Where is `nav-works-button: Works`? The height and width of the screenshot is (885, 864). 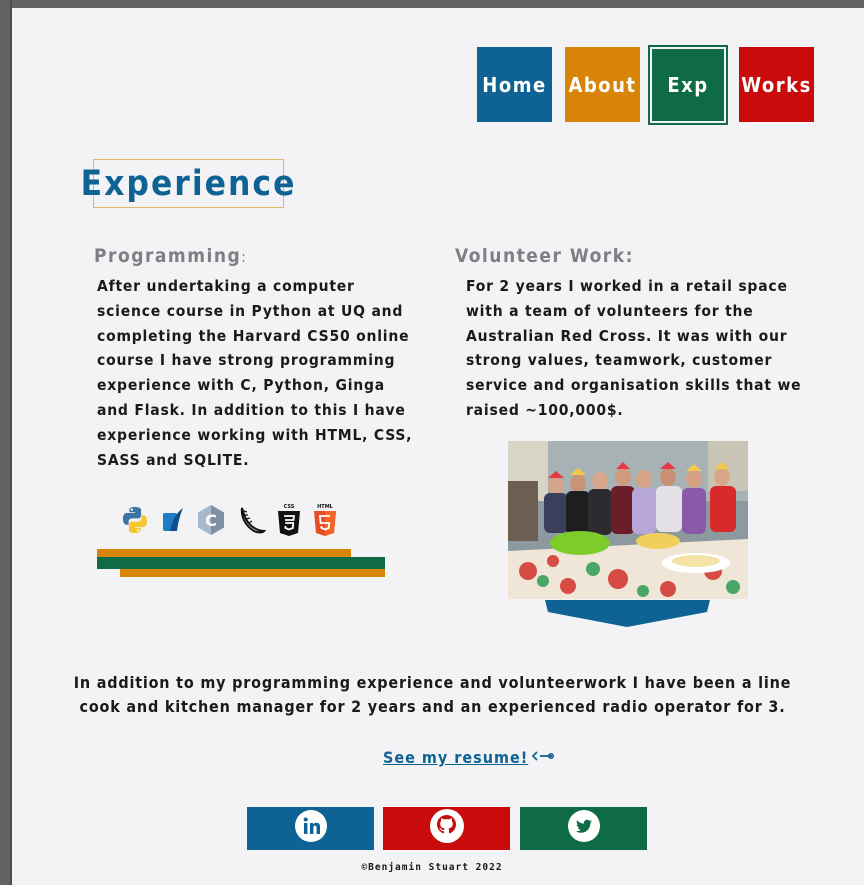 nav-works-button: Works is located at coordinates (776, 84).